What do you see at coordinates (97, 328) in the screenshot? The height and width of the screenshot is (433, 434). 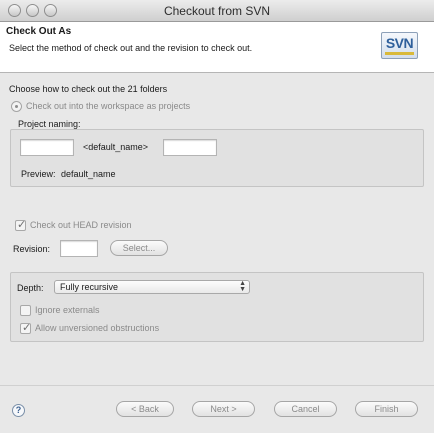 I see `allow-unversioned-label: Allow unversioned obstructions` at bounding box center [97, 328].